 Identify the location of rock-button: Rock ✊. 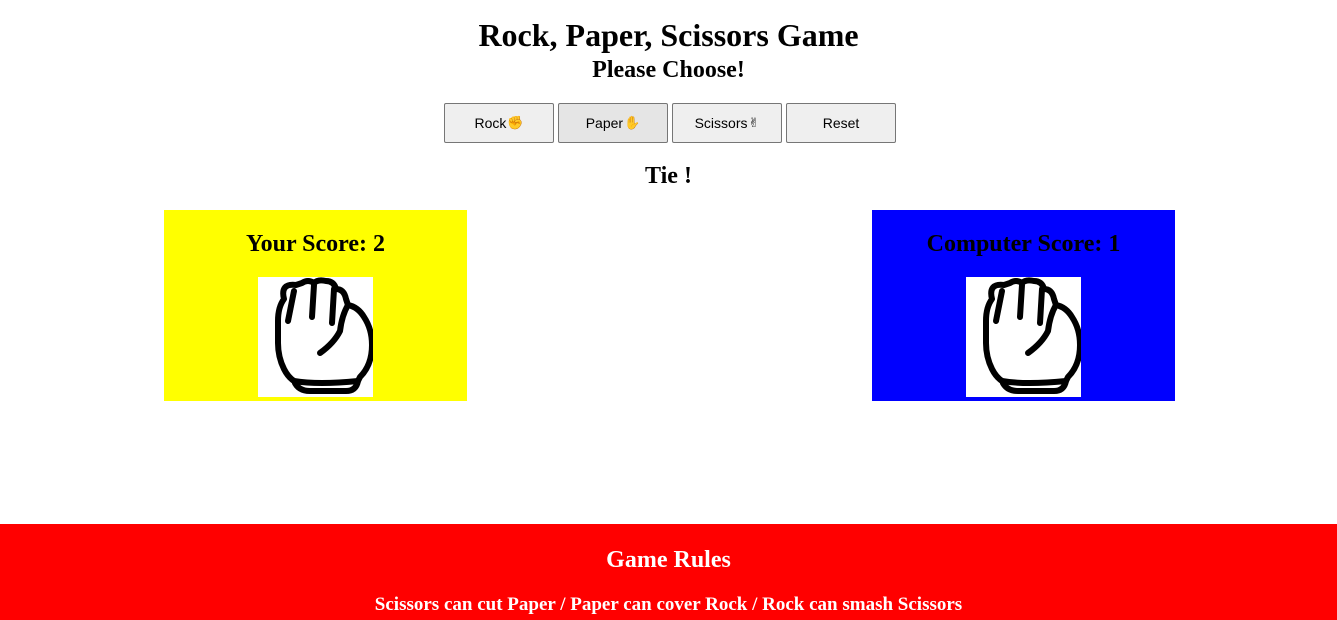
(499, 123).